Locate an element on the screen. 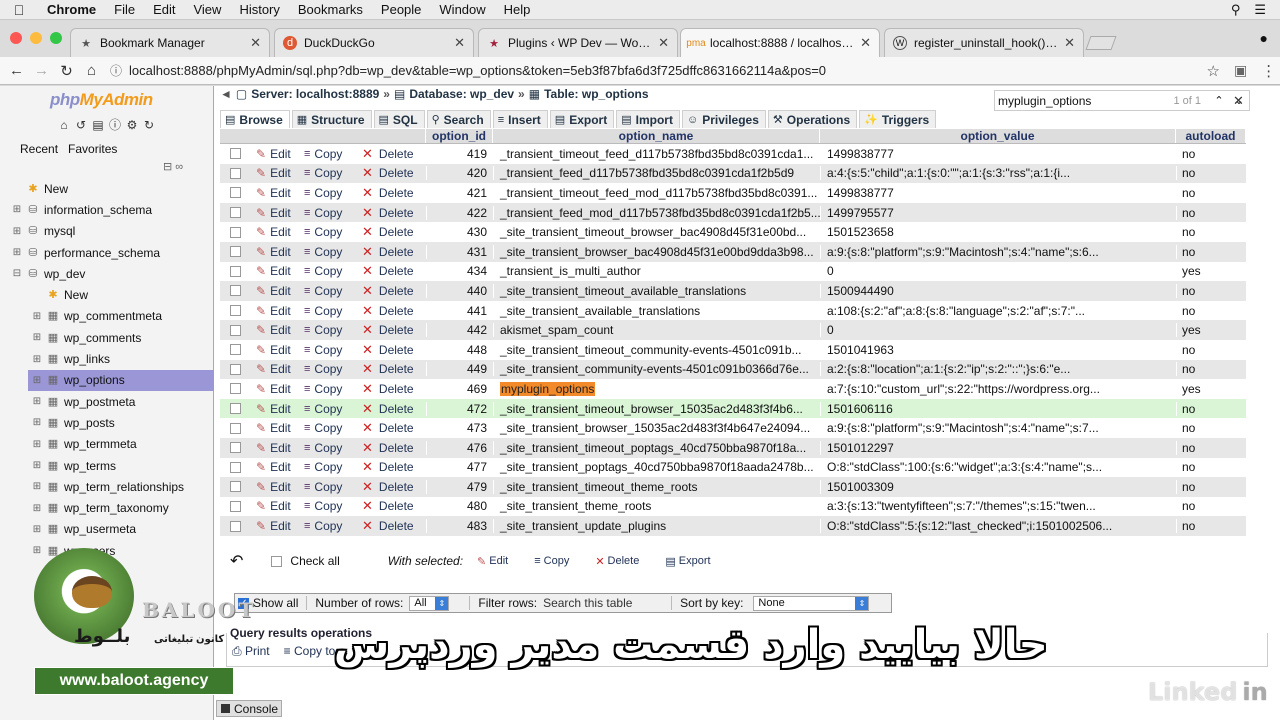 This screenshot has width=1280, height=720. info-icon: ⓘ is located at coordinates (116, 70).